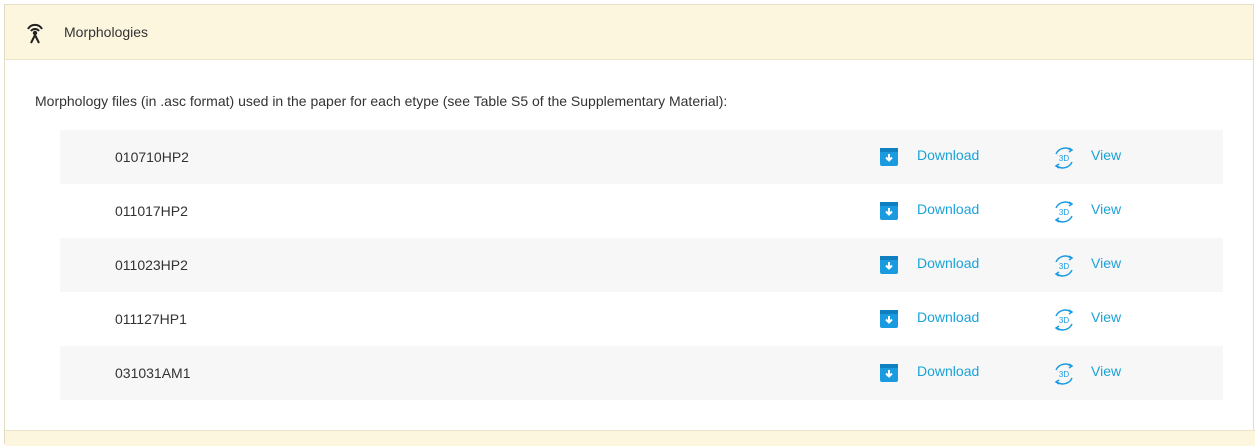  Describe the element at coordinates (629, 32) in the screenshot. I see `panel-header: Morphologies` at that location.